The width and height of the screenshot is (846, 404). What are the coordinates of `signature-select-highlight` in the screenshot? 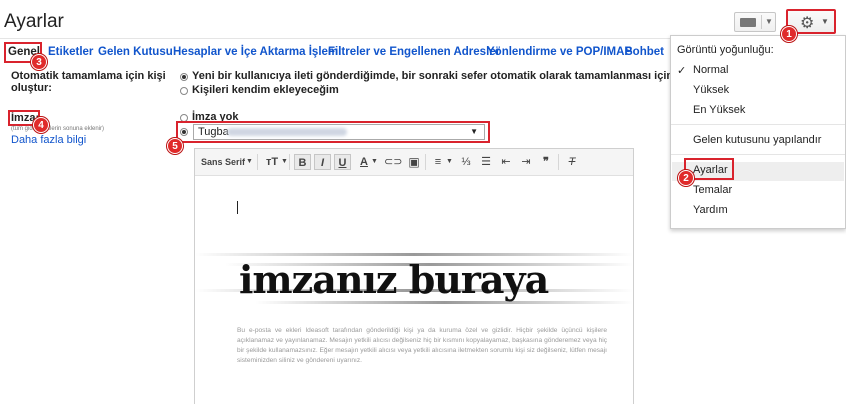 It's located at (333, 132).